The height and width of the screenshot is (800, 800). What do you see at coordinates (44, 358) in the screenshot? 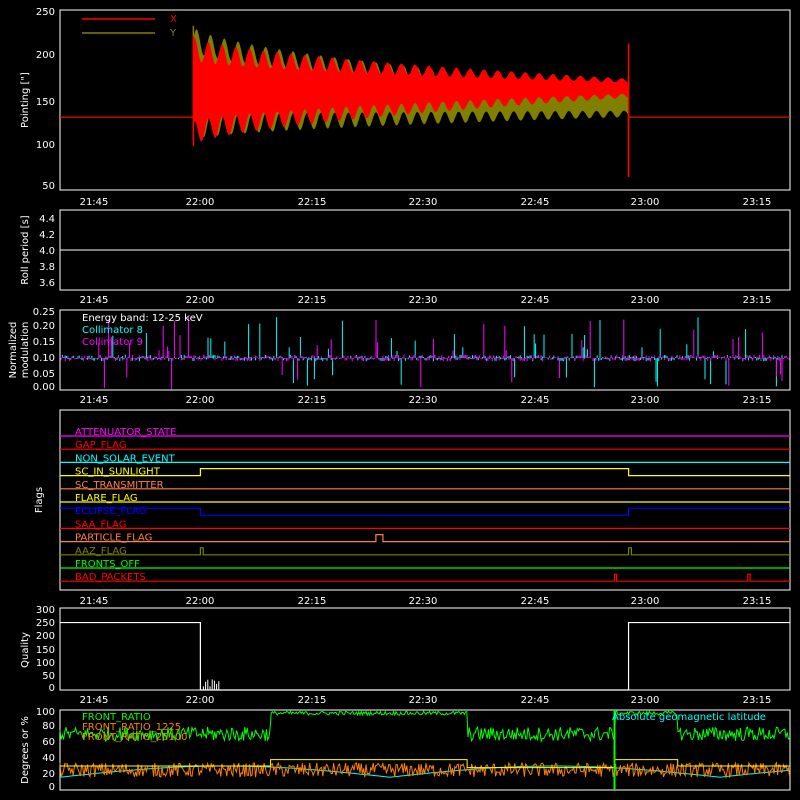
I see `modulation-ytick-label: 0.10` at bounding box center [44, 358].